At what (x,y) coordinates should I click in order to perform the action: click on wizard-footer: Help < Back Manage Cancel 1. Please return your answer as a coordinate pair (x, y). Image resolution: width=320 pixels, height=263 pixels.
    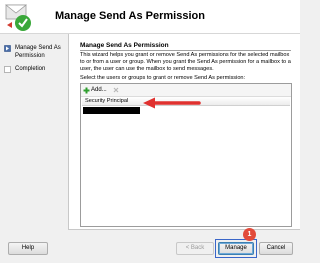
    Looking at the image, I should click on (150, 245).